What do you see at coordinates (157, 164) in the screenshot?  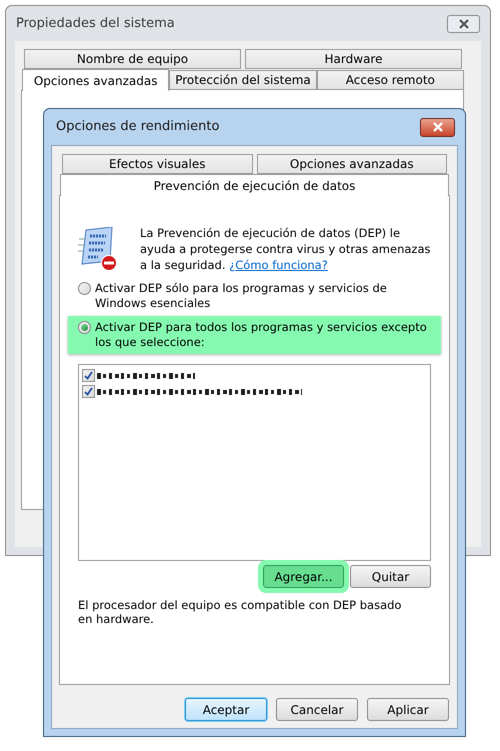 I see `tab: Efectos visuales` at bounding box center [157, 164].